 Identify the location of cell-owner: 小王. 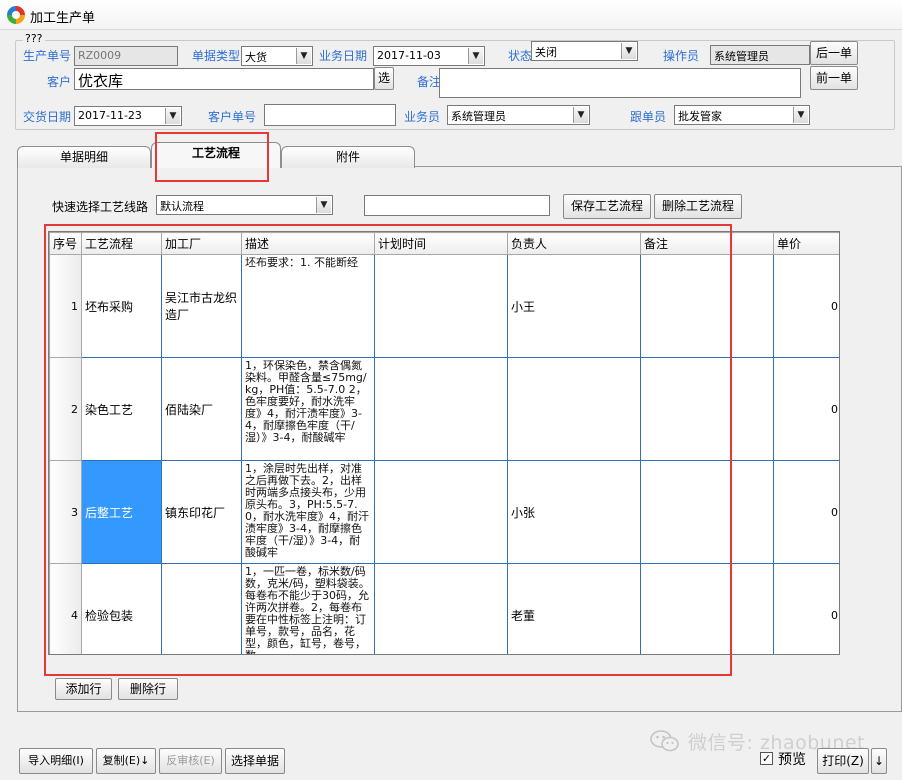
(574, 306).